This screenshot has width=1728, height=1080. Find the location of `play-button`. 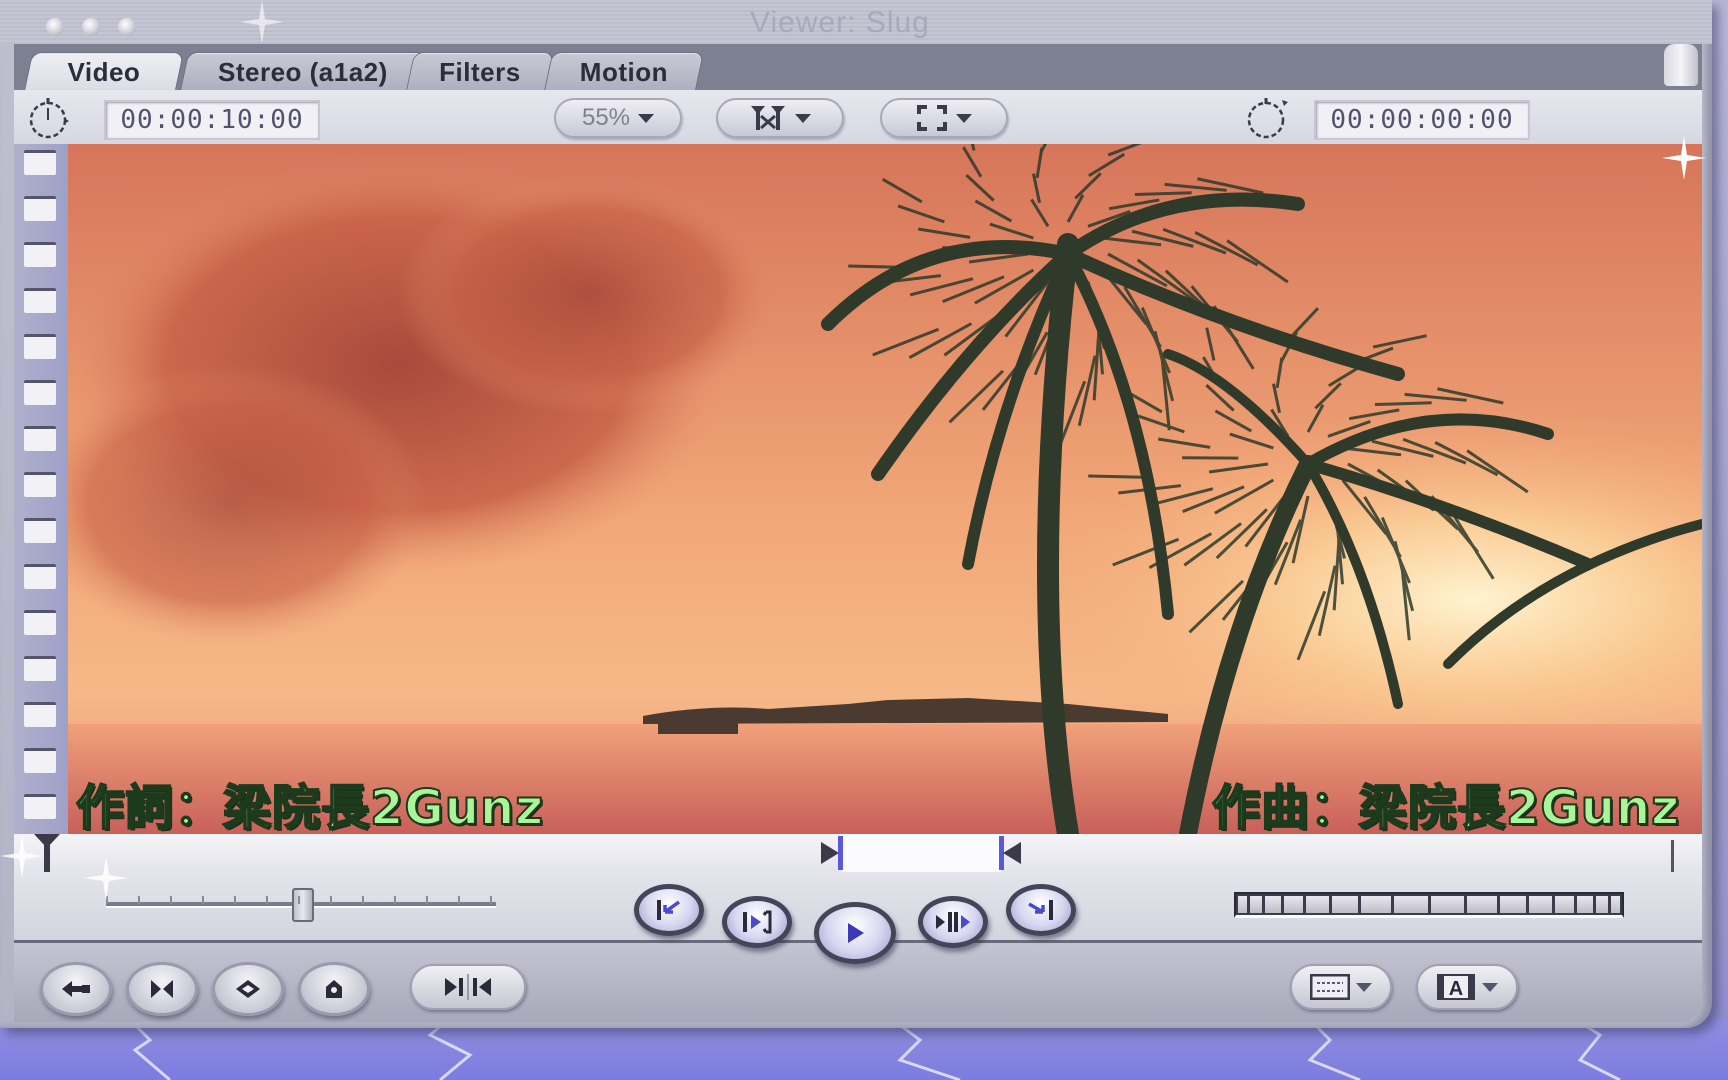

play-button is located at coordinates (855, 933).